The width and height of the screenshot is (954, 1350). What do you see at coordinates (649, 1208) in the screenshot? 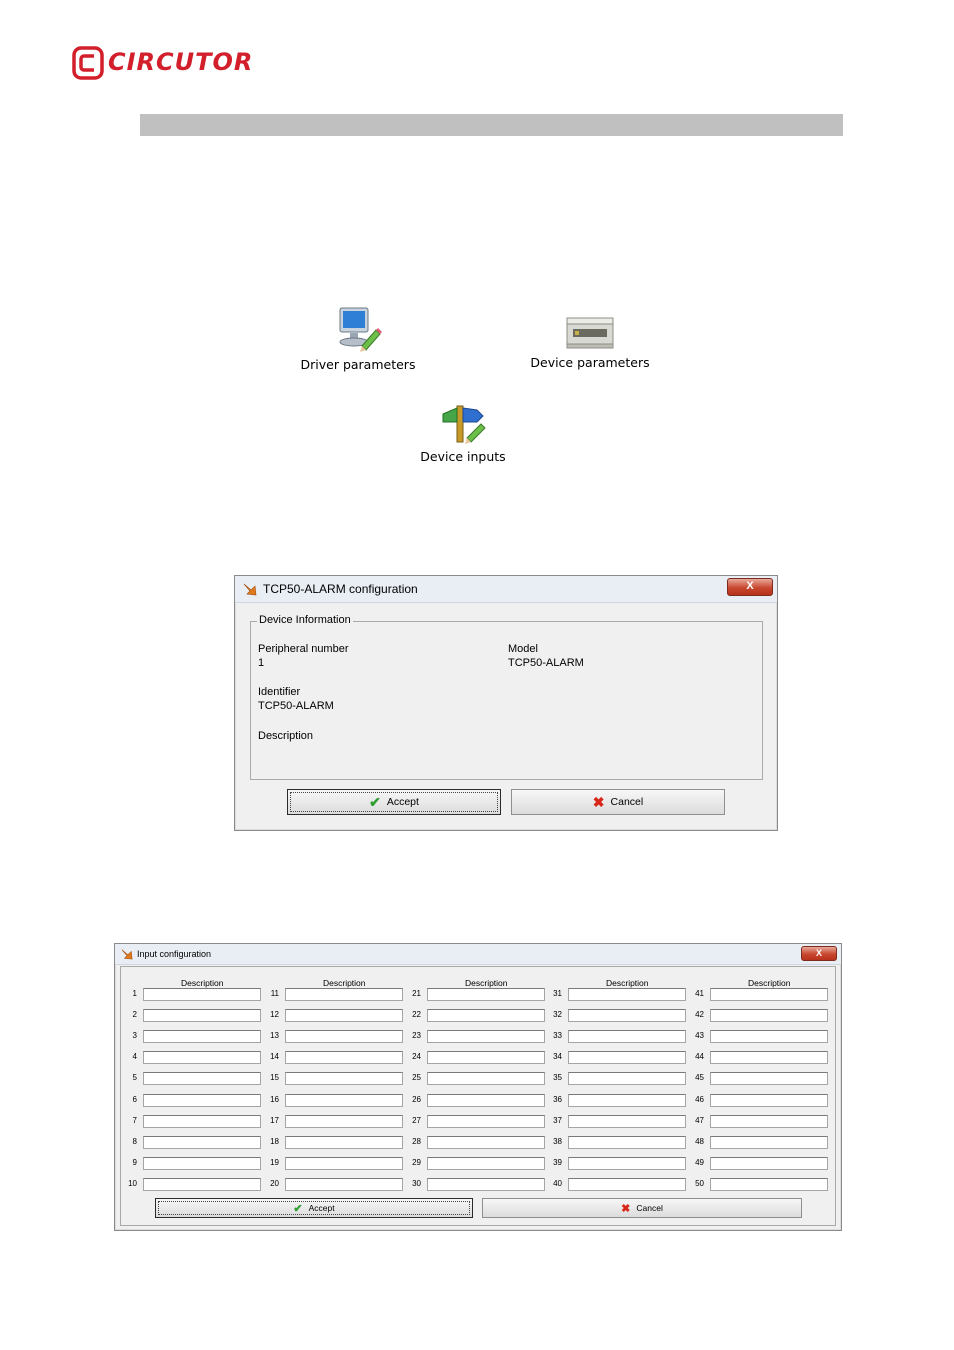
I see `input-cancel-label: Cancel` at bounding box center [649, 1208].